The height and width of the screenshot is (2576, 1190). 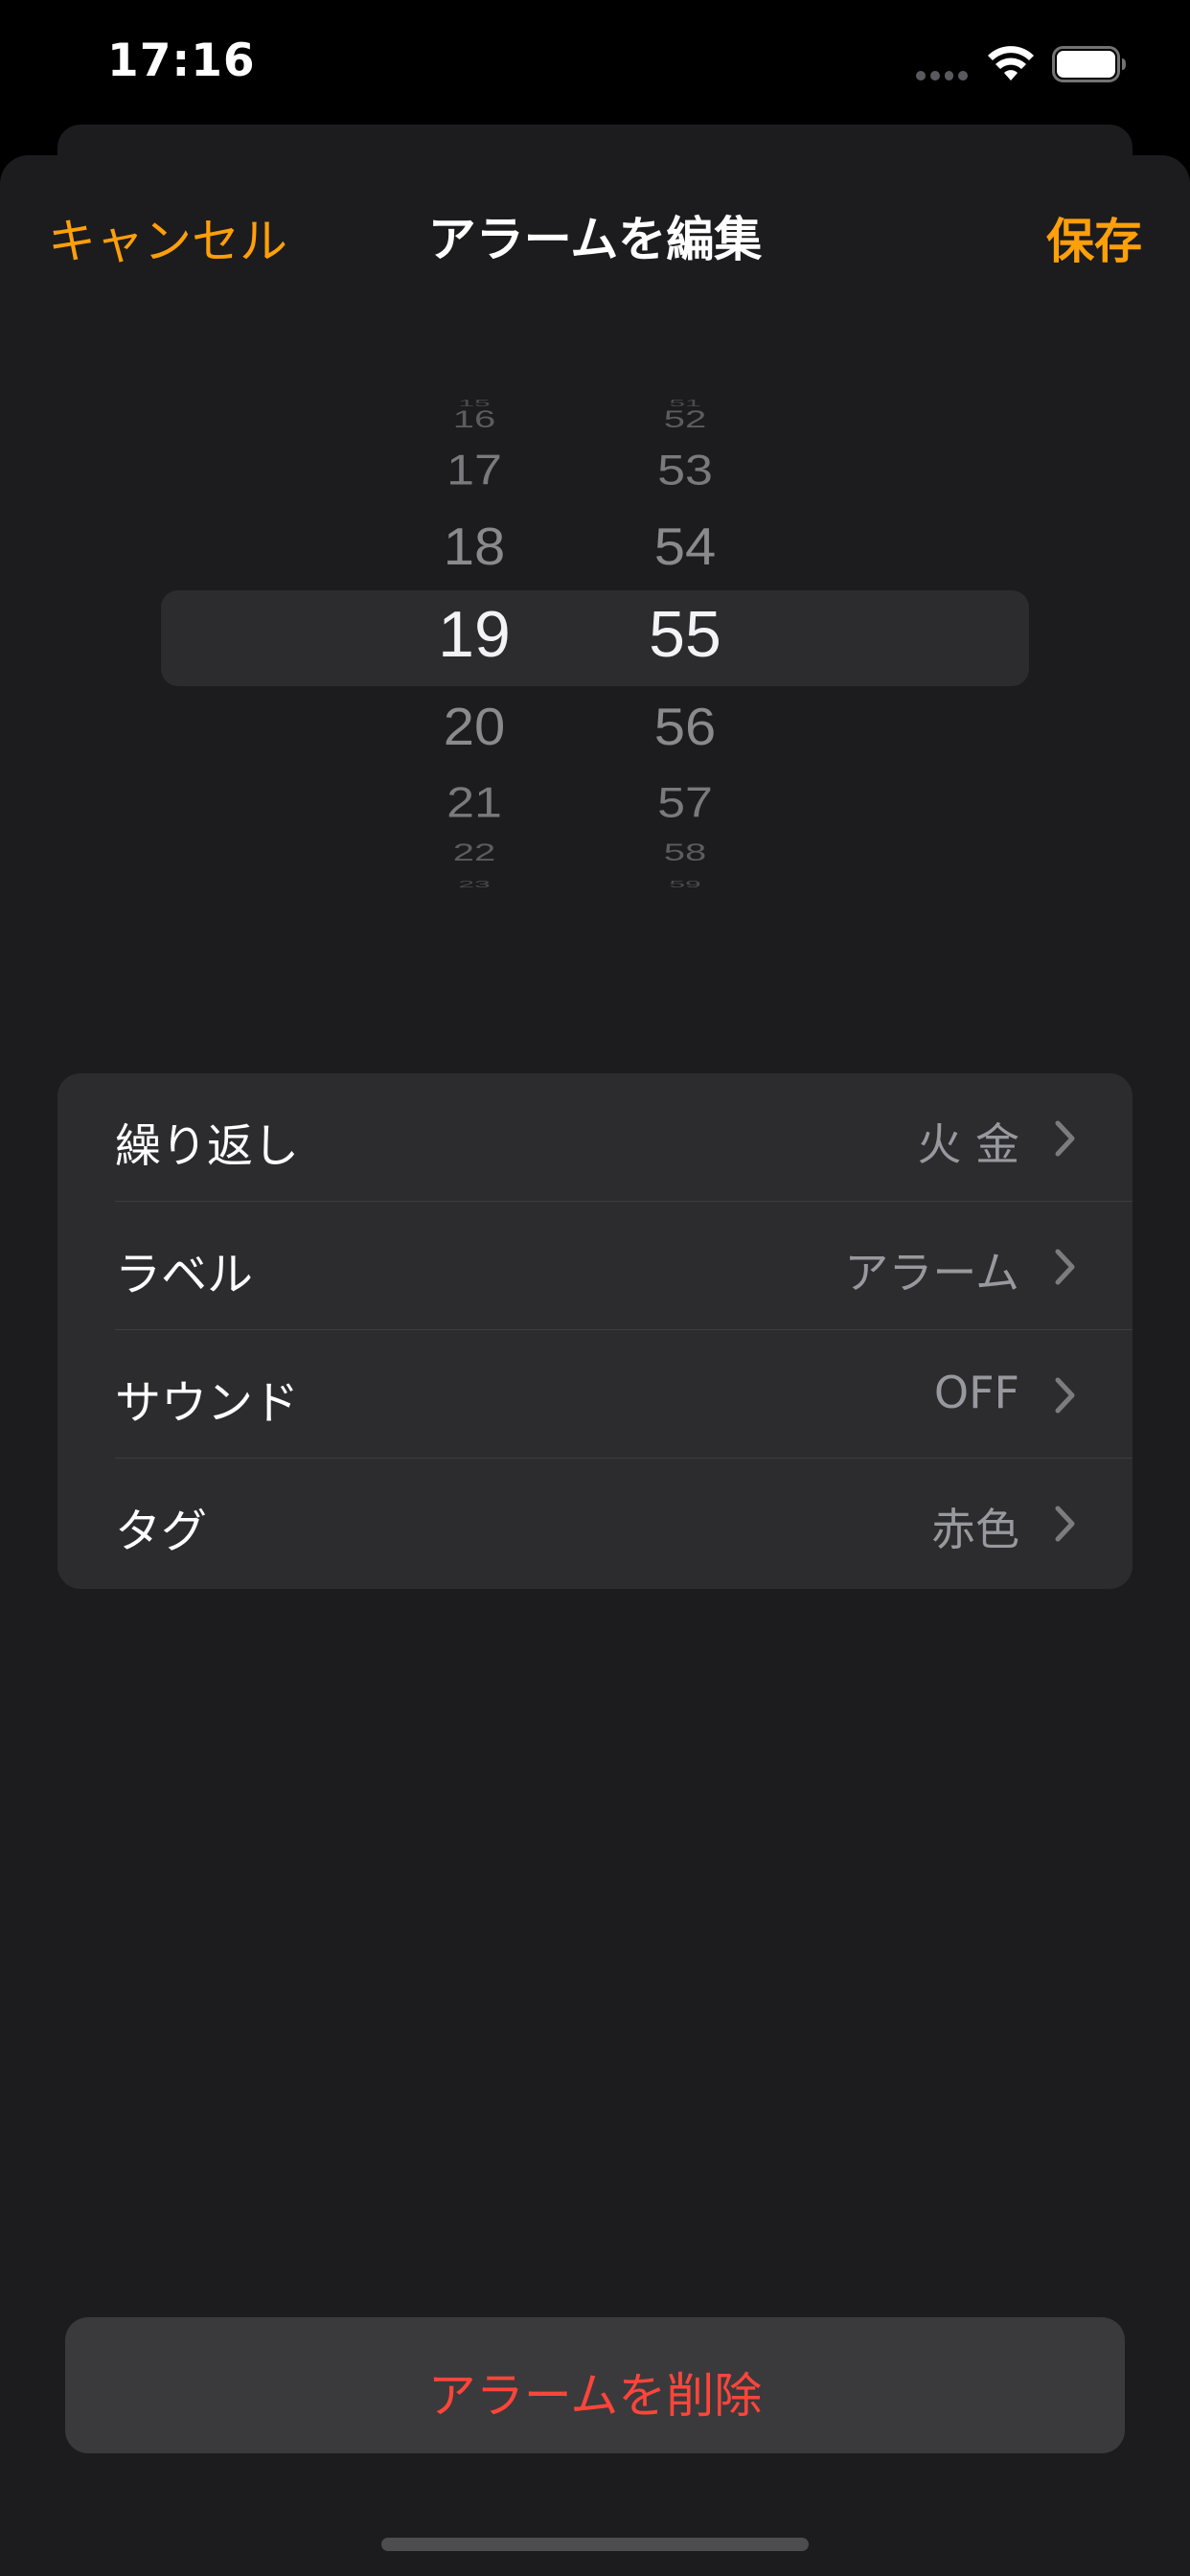 I want to click on repeat-label: 繰り返し, so click(x=207, y=1146).